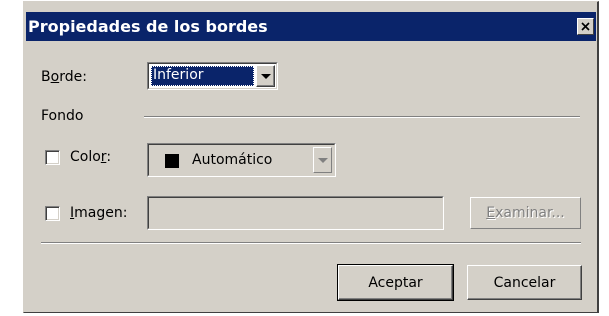 The width and height of the screenshot is (609, 316). I want to click on background-section-divider, so click(362, 117).